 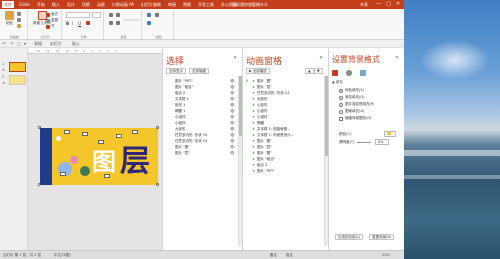 What do you see at coordinates (201, 135) in the screenshot?
I see `list-item: 任意多边形: 形状 19 👁` at bounding box center [201, 135].